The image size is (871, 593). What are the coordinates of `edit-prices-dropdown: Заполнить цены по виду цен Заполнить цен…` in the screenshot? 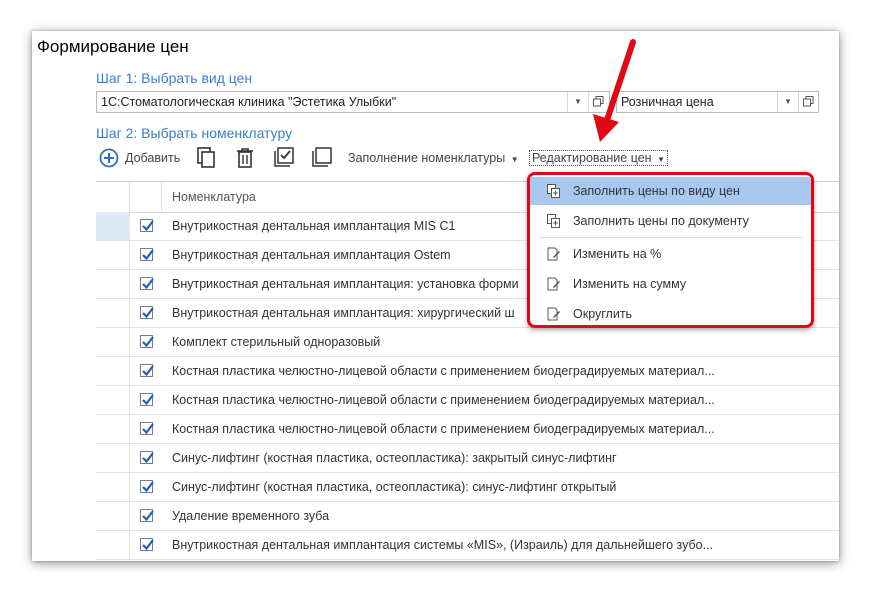 It's located at (670, 250).